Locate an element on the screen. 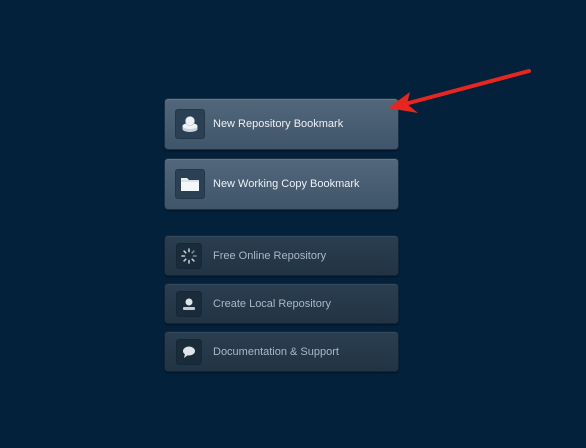 The height and width of the screenshot is (448, 586). annotation-arrow is located at coordinates (459, 91).